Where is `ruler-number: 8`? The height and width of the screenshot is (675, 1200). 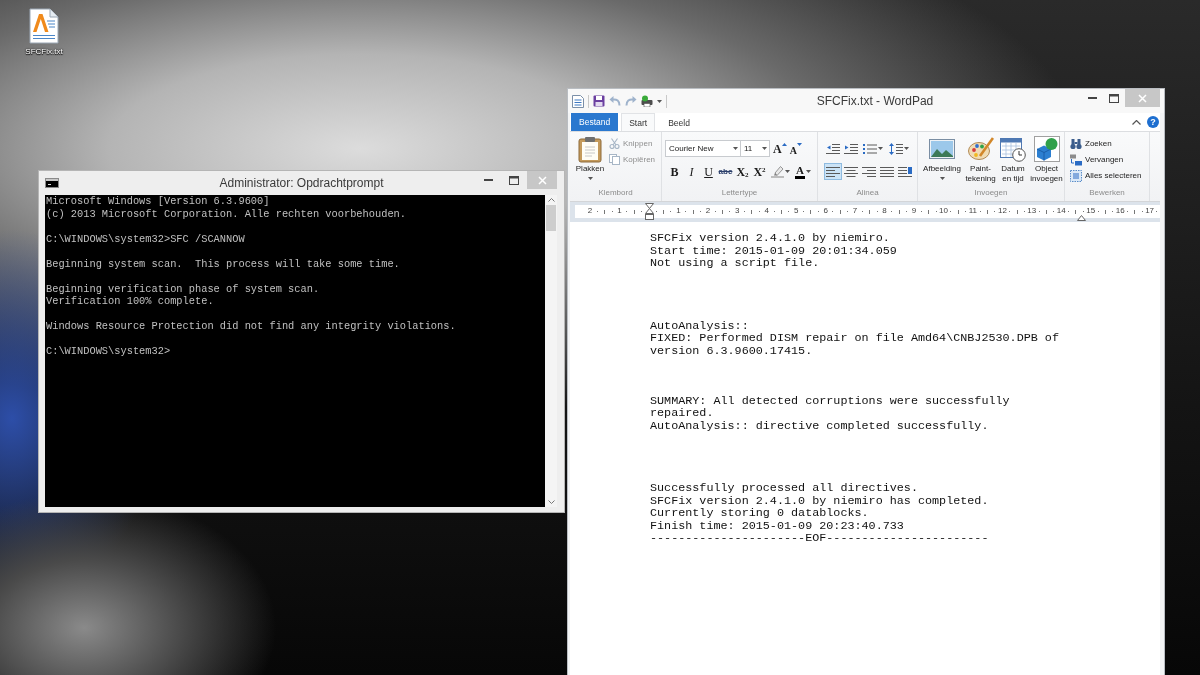
ruler-number: 8 is located at coordinates (884, 211).